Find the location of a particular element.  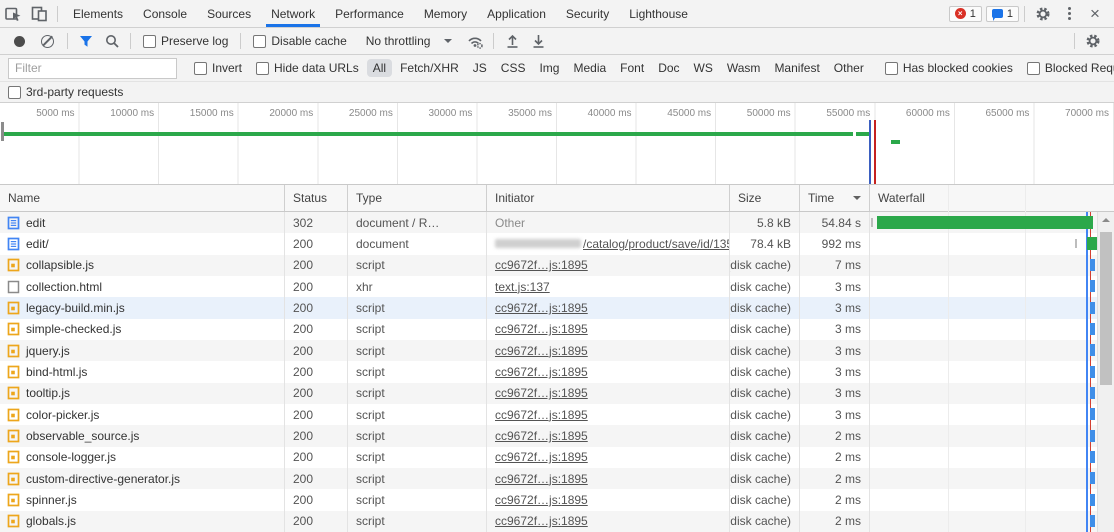

import-har-icon is located at coordinates (512, 41).